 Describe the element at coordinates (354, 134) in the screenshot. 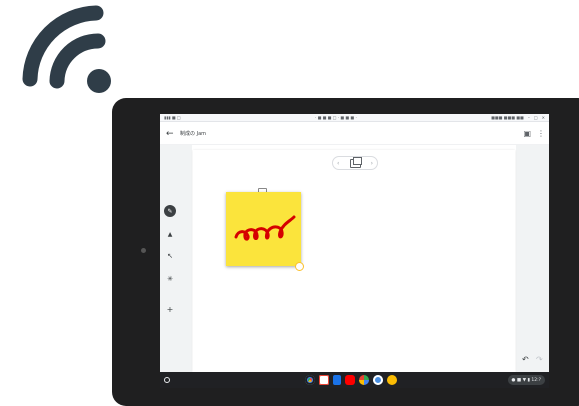

I see `app-bar: ← 制成の Jam ▣ ⋮` at that location.